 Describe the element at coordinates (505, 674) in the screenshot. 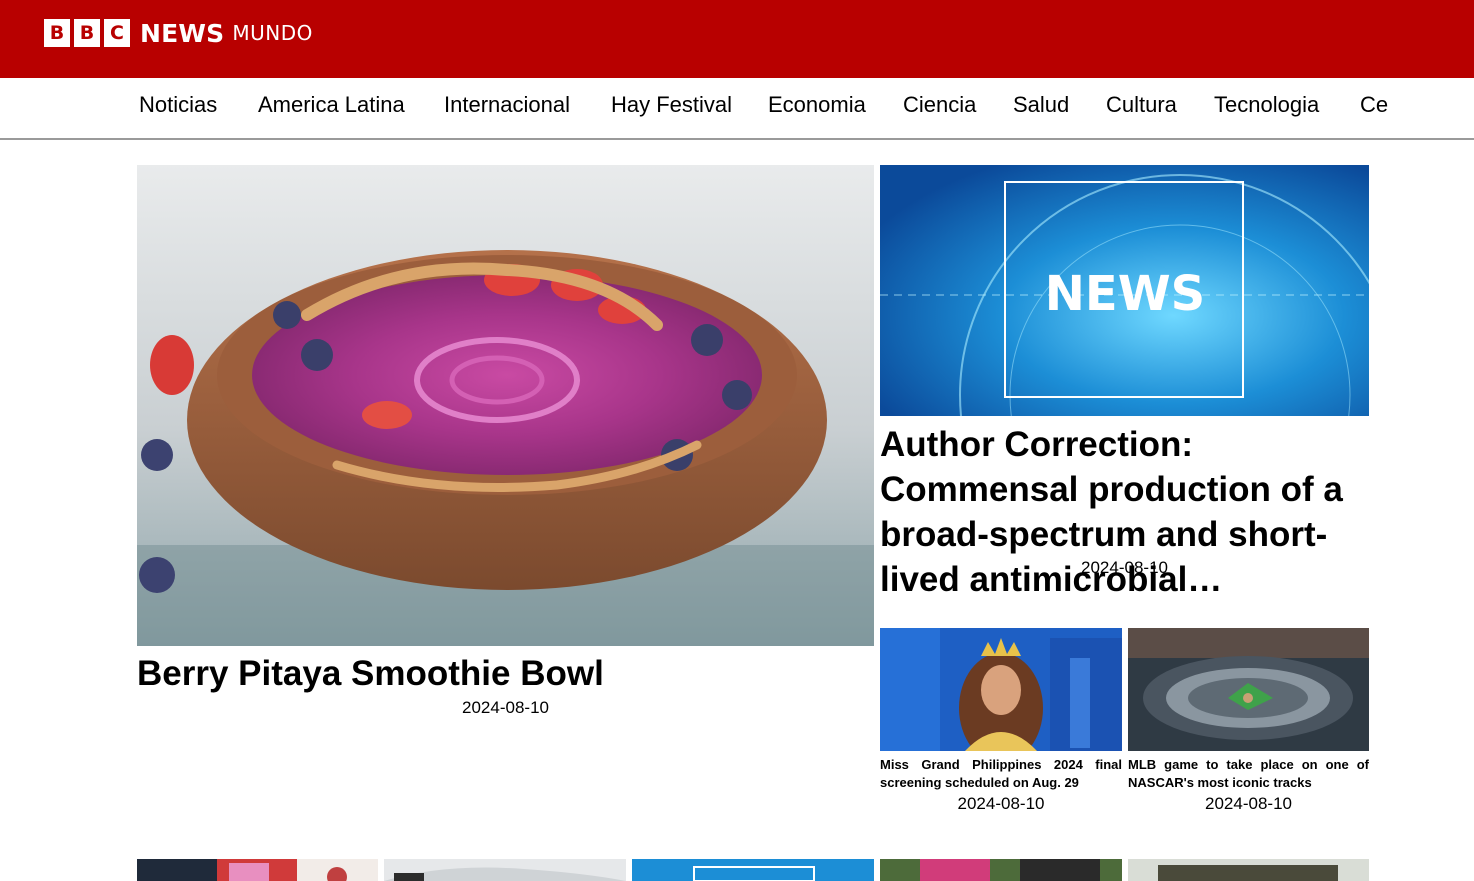

I see `featured-story-title: Berry Pitaya Smoothie Bowl` at that location.